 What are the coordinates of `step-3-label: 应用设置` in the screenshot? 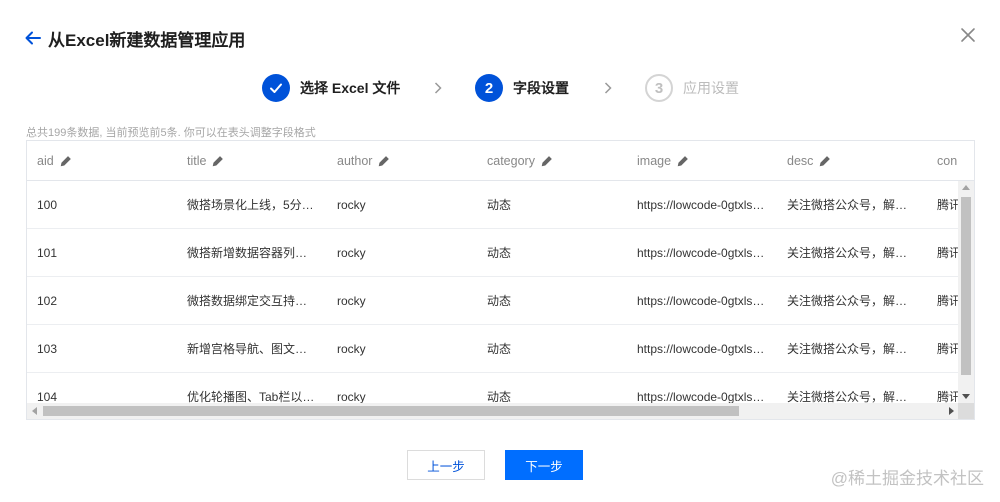 It's located at (711, 88).